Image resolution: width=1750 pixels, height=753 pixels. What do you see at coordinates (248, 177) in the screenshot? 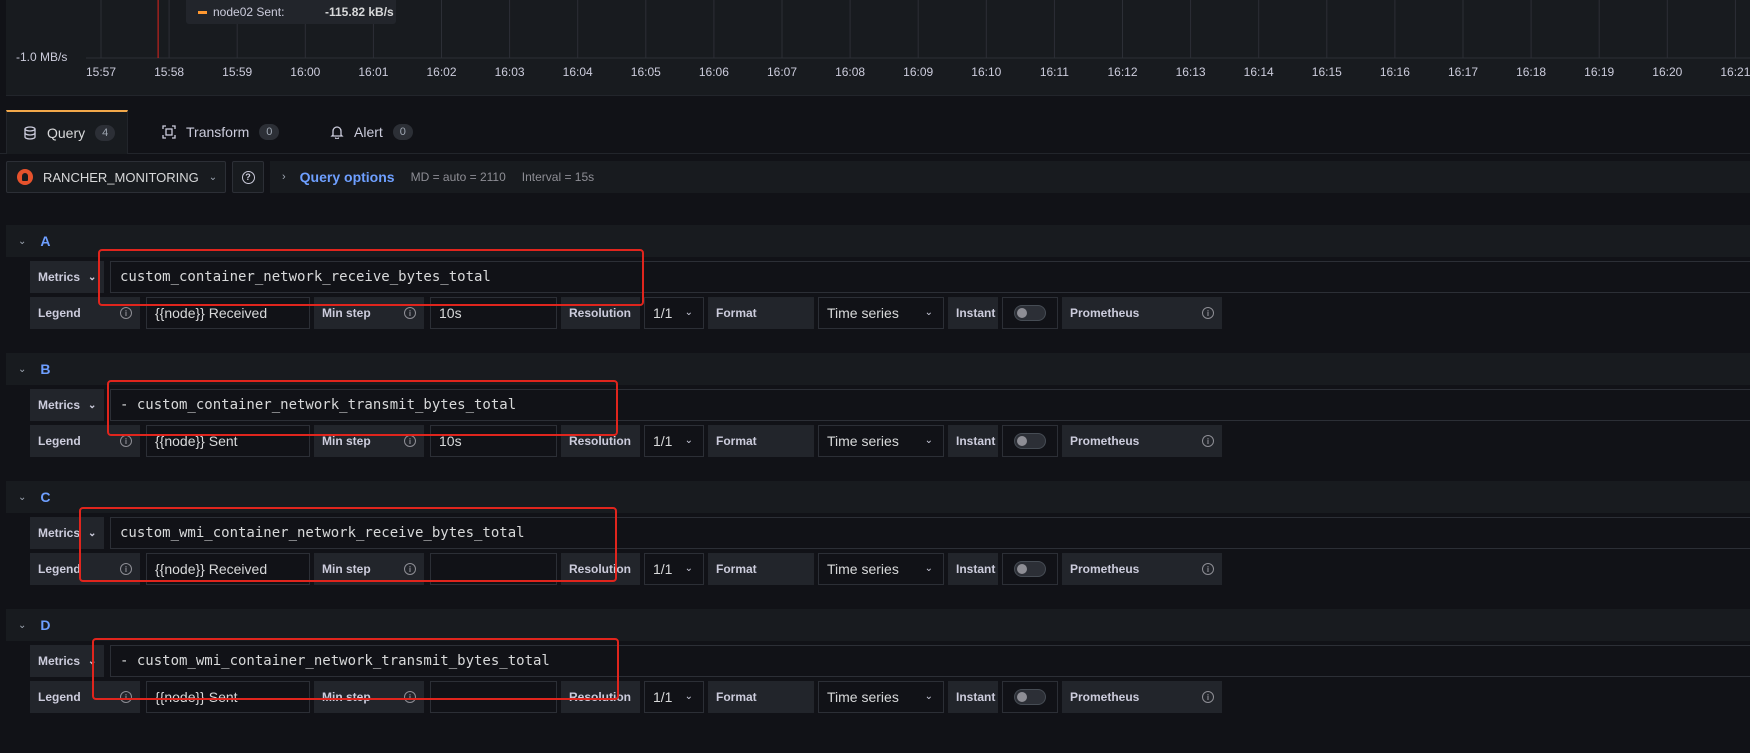
I see `help-button: ?` at bounding box center [248, 177].